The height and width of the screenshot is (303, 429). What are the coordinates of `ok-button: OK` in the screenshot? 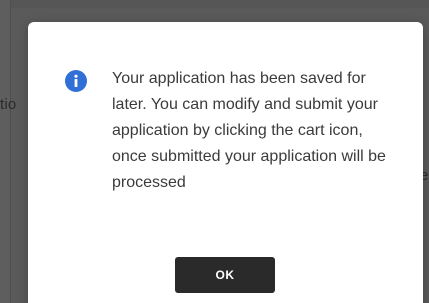 It's located at (225, 275).